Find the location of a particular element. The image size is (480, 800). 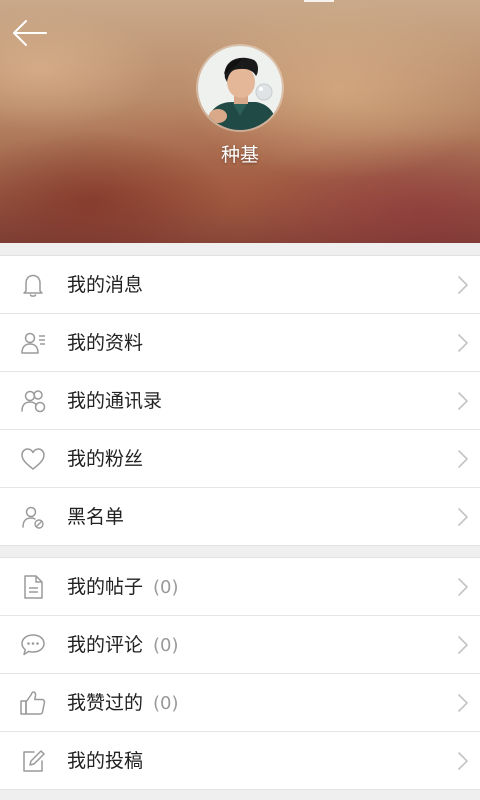

menu-item-label: 我的评论 (0) is located at coordinates (123, 645).